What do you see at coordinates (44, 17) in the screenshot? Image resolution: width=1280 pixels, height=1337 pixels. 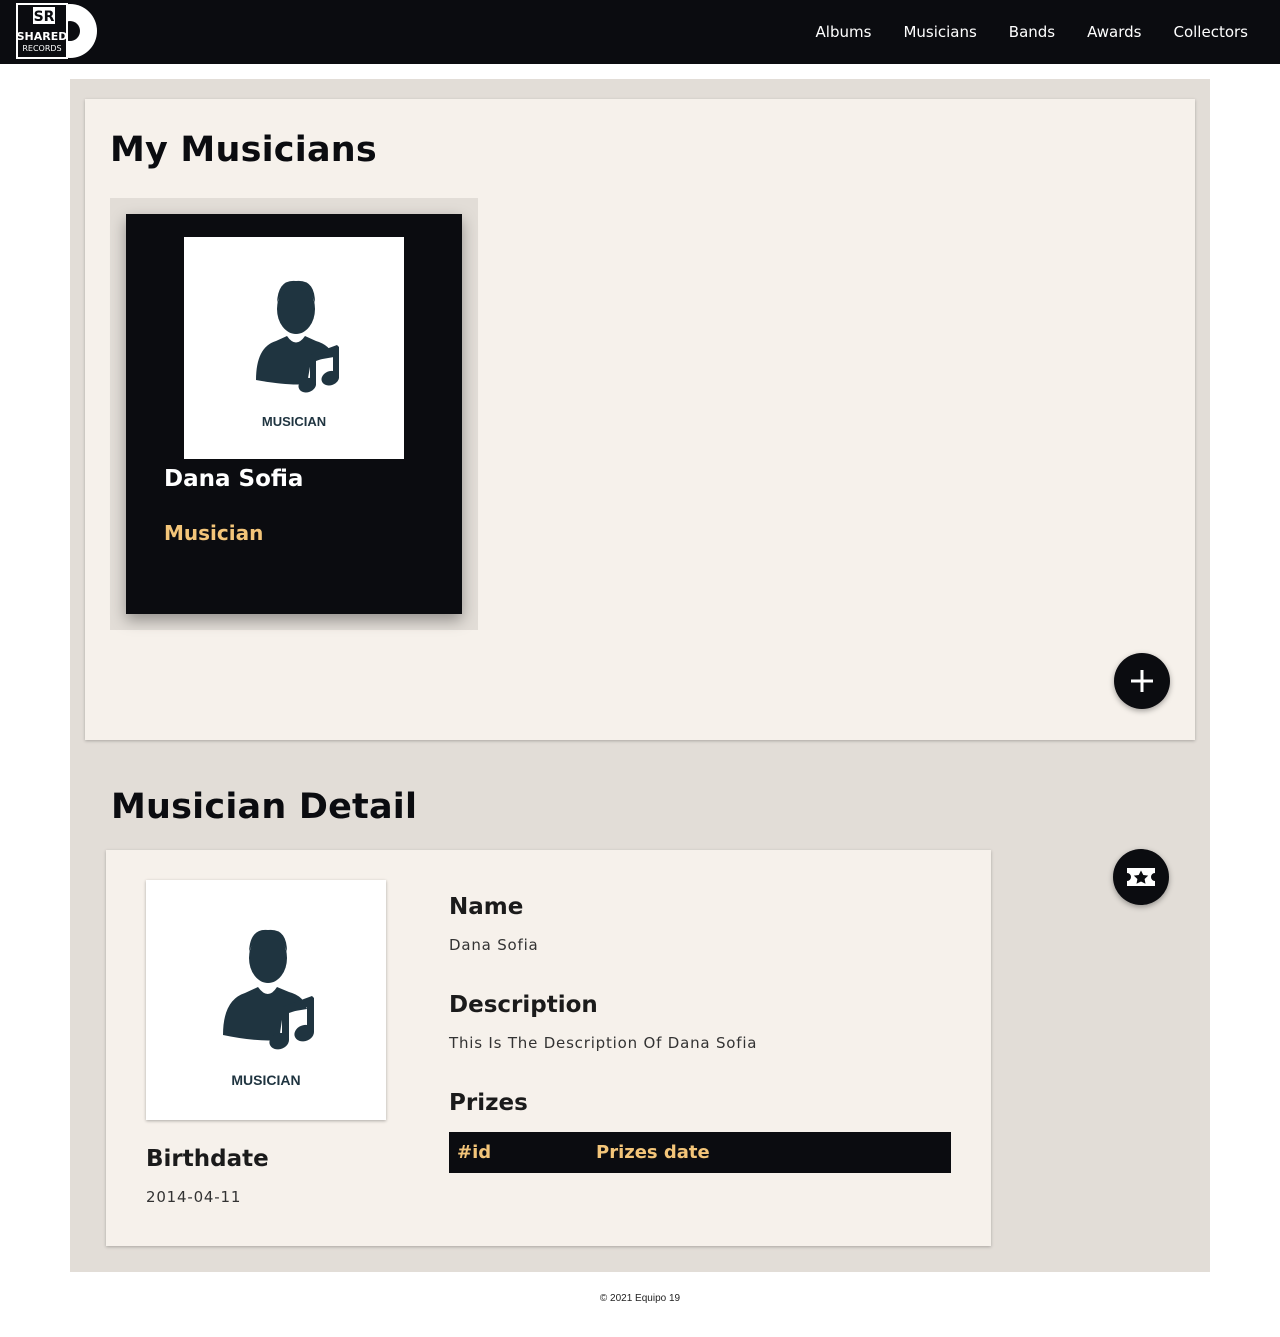 I see `svg-text: SR` at bounding box center [44, 17].